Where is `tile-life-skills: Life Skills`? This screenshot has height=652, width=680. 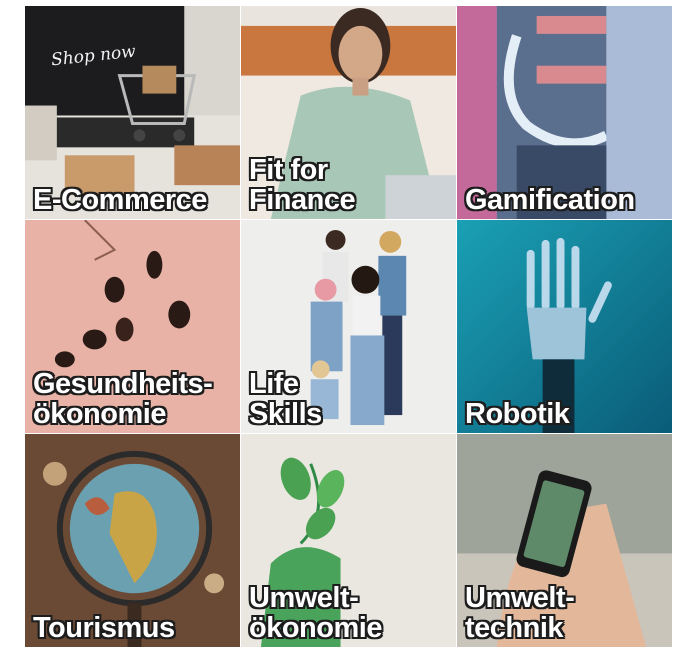 tile-life-skills: Life Skills is located at coordinates (349, 327).